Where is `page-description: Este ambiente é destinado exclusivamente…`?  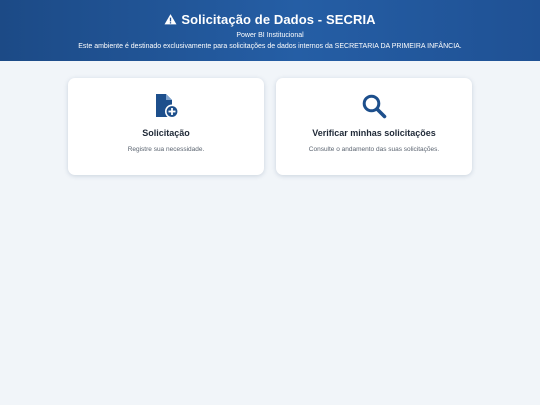 page-description: Este ambiente é destinado exclusivamente… is located at coordinates (270, 46).